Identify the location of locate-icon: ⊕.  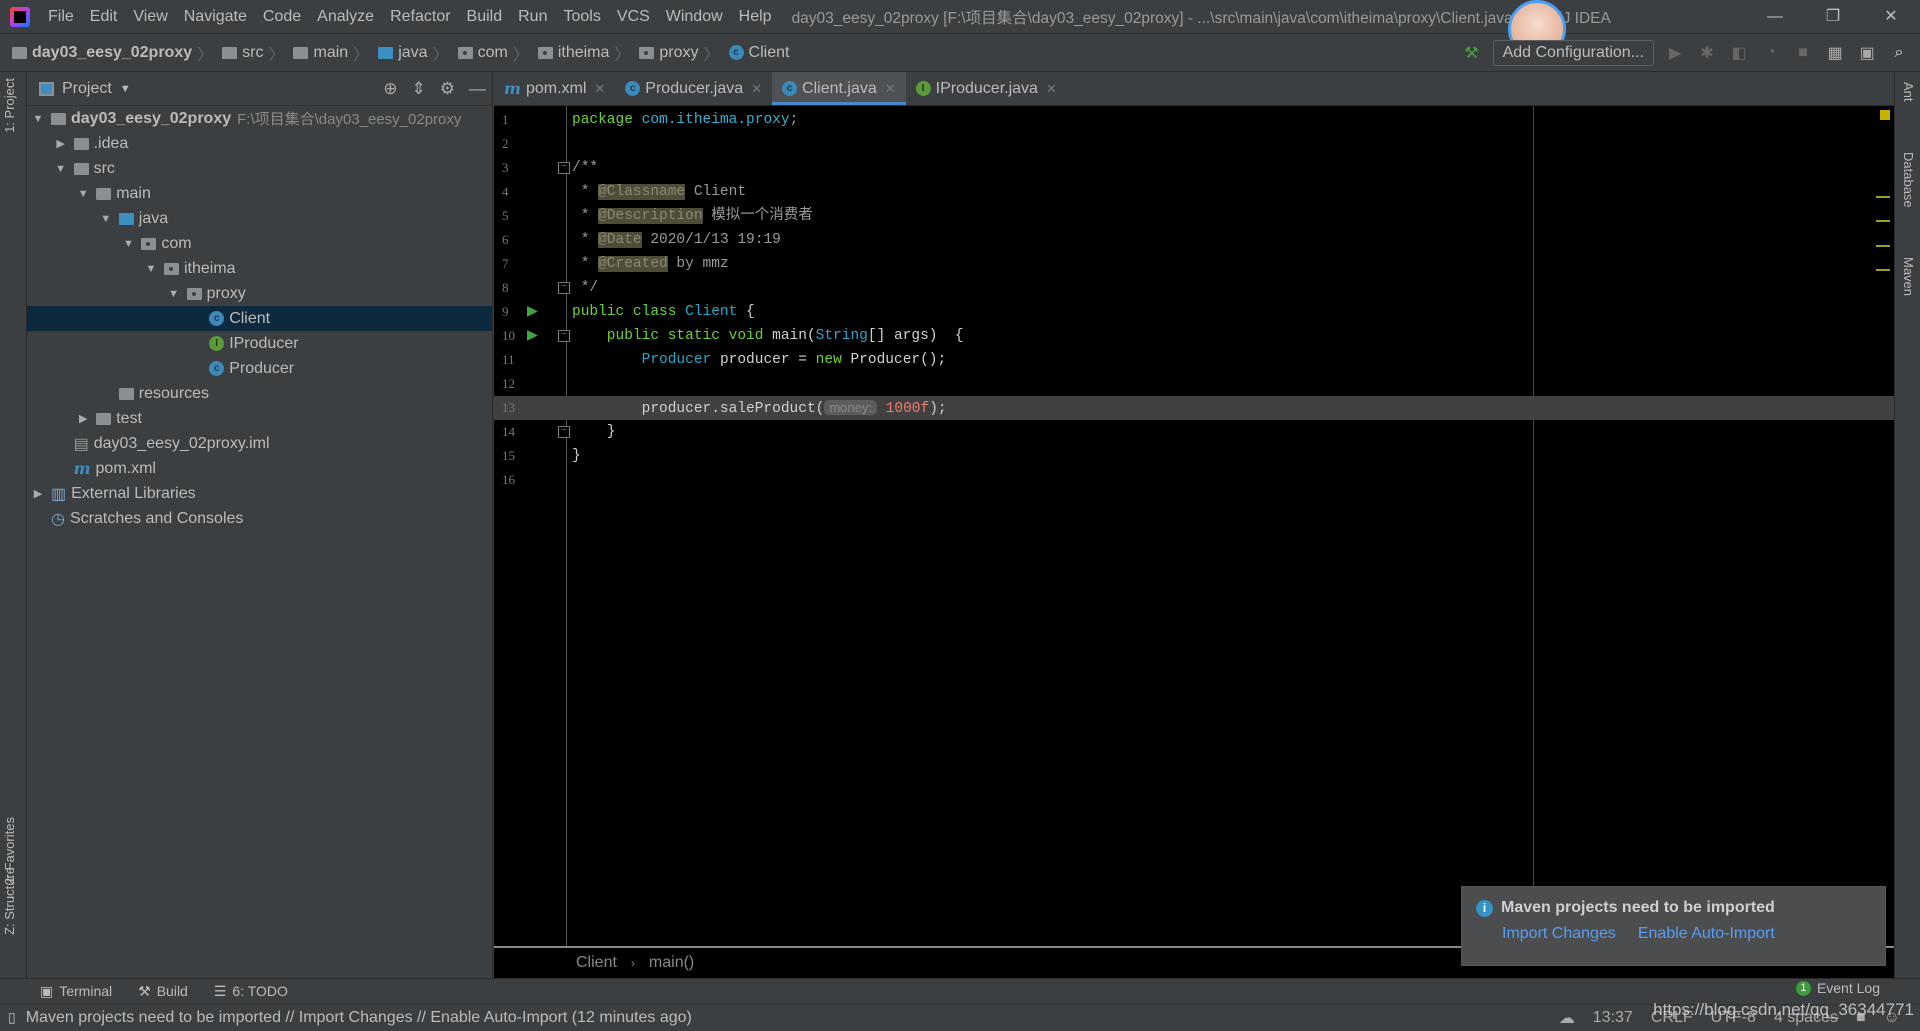
(390, 89).